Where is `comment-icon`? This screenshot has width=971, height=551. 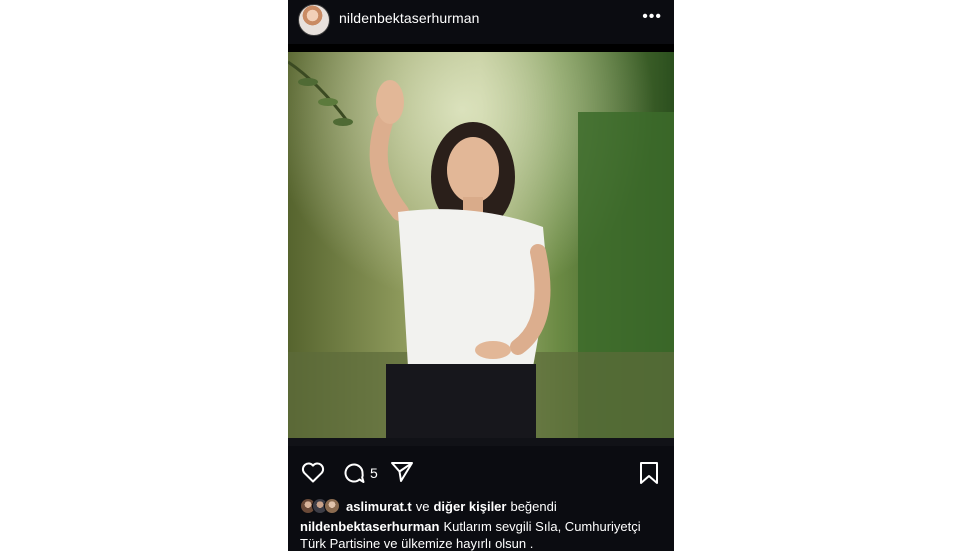
comment-icon is located at coordinates (354, 473).